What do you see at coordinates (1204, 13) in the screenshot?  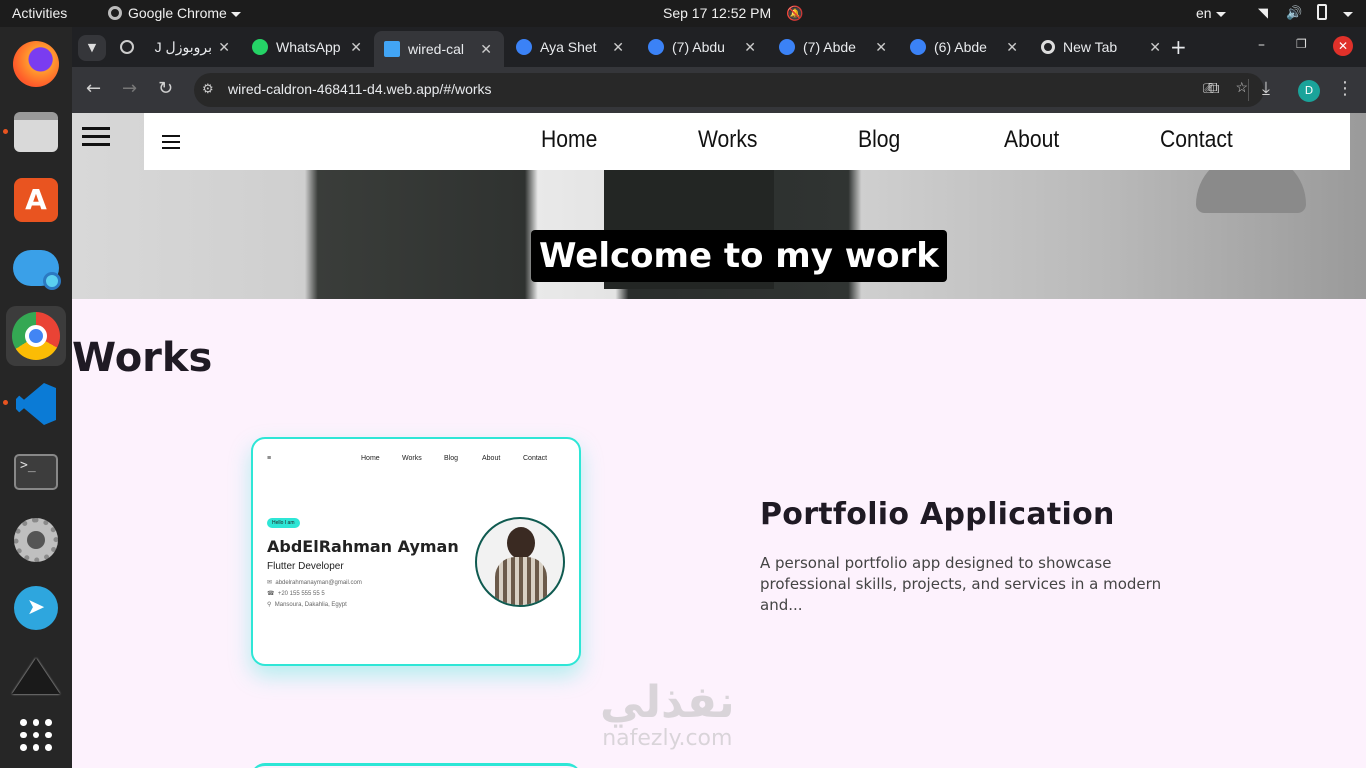 I see `language-label: en` at bounding box center [1204, 13].